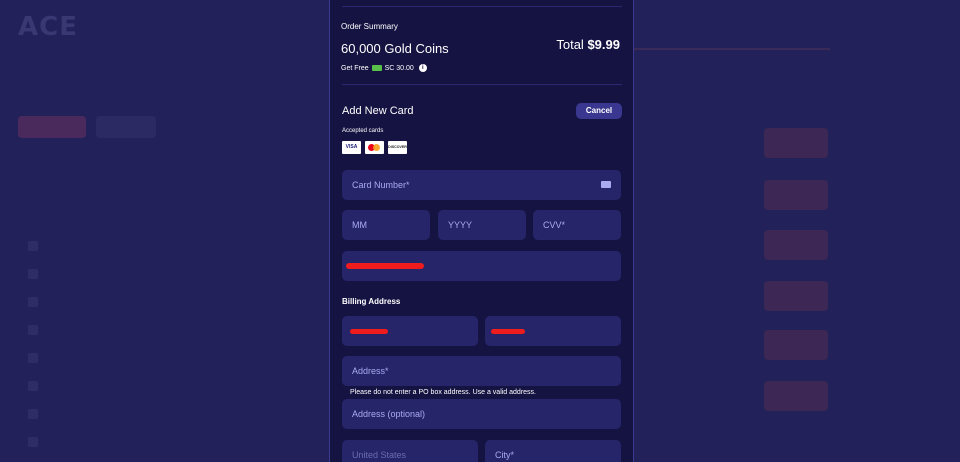 The width and height of the screenshot is (960, 462). I want to click on free-label: Get Free, so click(355, 68).